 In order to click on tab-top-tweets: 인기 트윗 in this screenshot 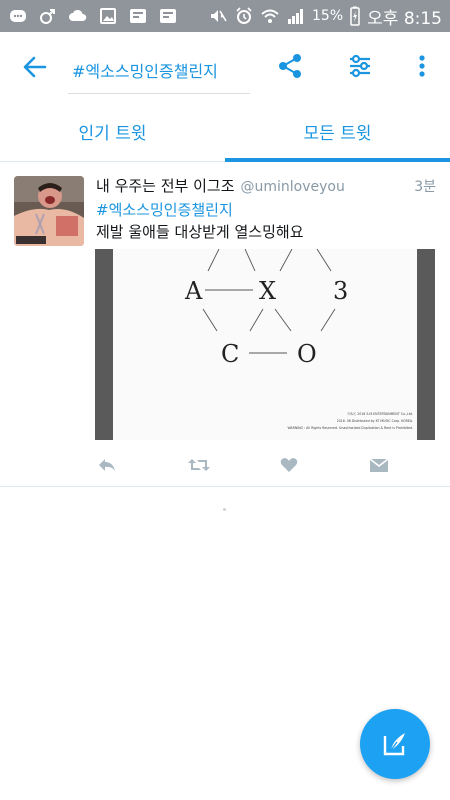, I will do `click(112, 131)`.